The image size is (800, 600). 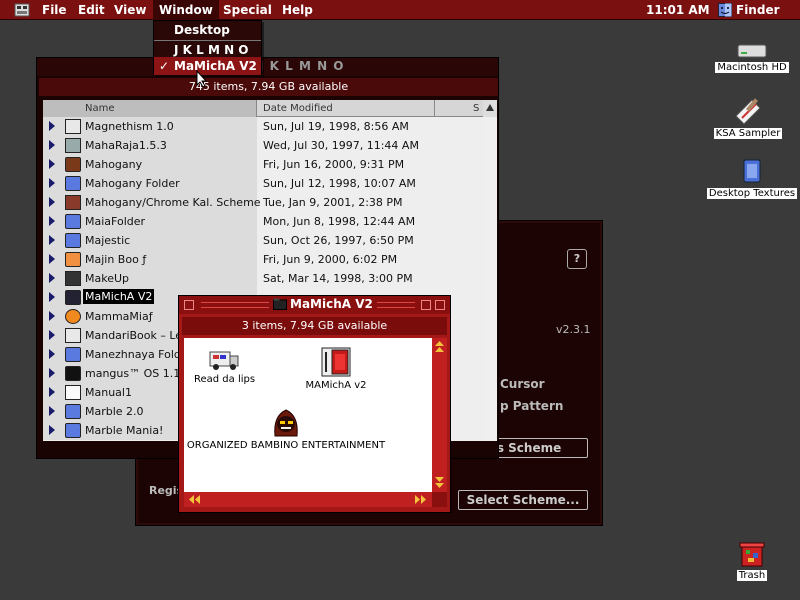 I want to click on file-list-row: MahaRaja1.5.3 Wed, Jul 30, 1997, 11:44 AM, so click(x=263, y=145).